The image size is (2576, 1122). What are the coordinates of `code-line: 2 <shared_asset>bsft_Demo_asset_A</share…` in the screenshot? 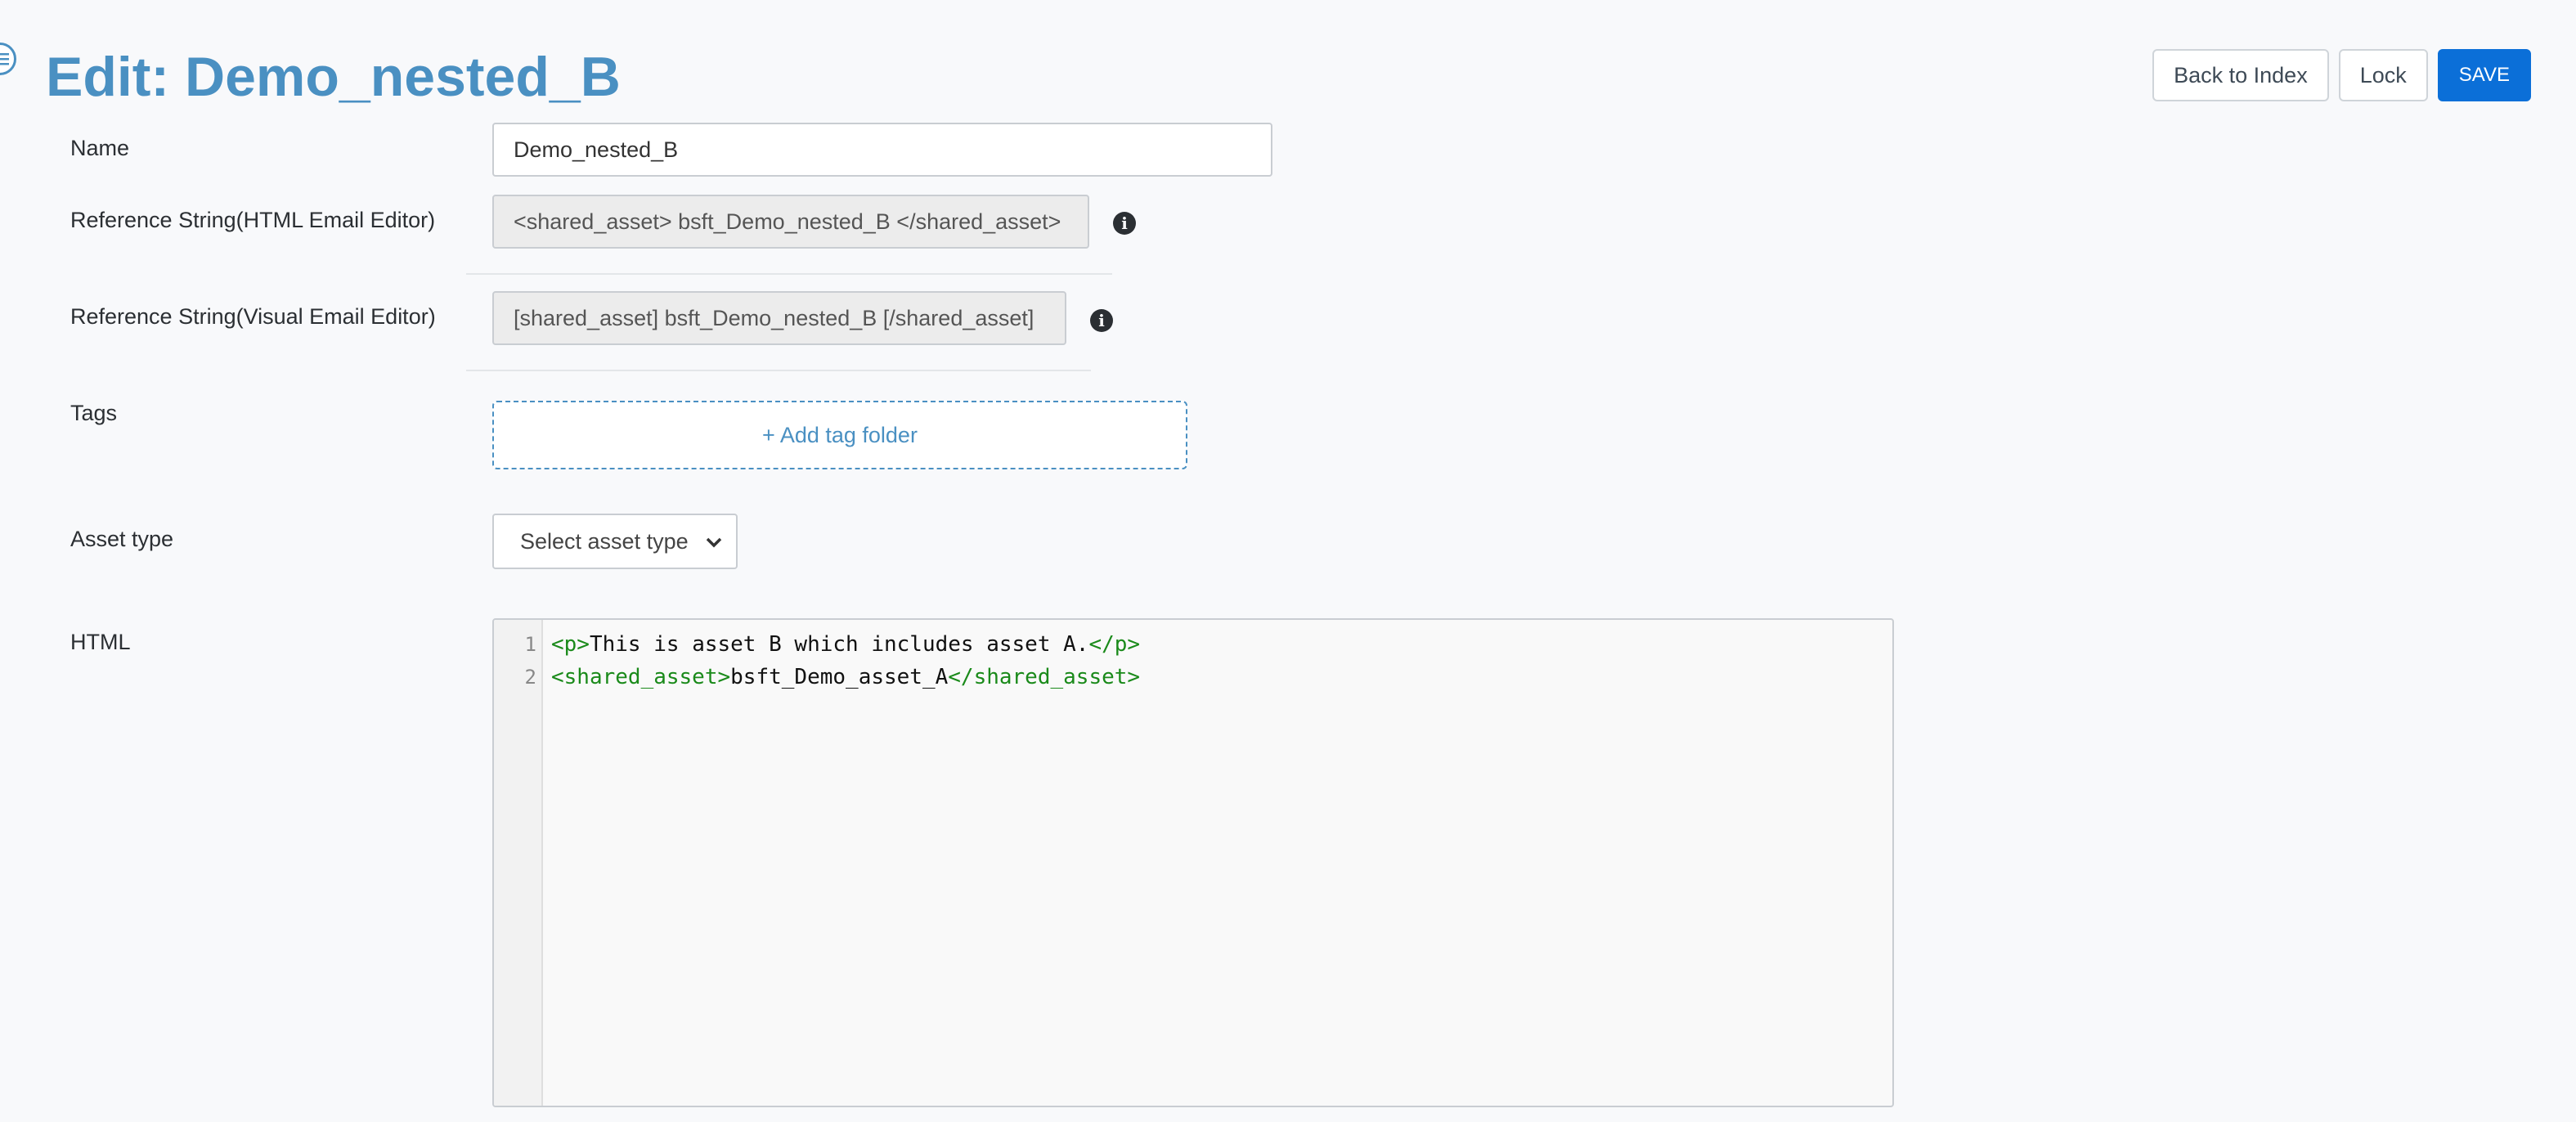 It's located at (817, 677).